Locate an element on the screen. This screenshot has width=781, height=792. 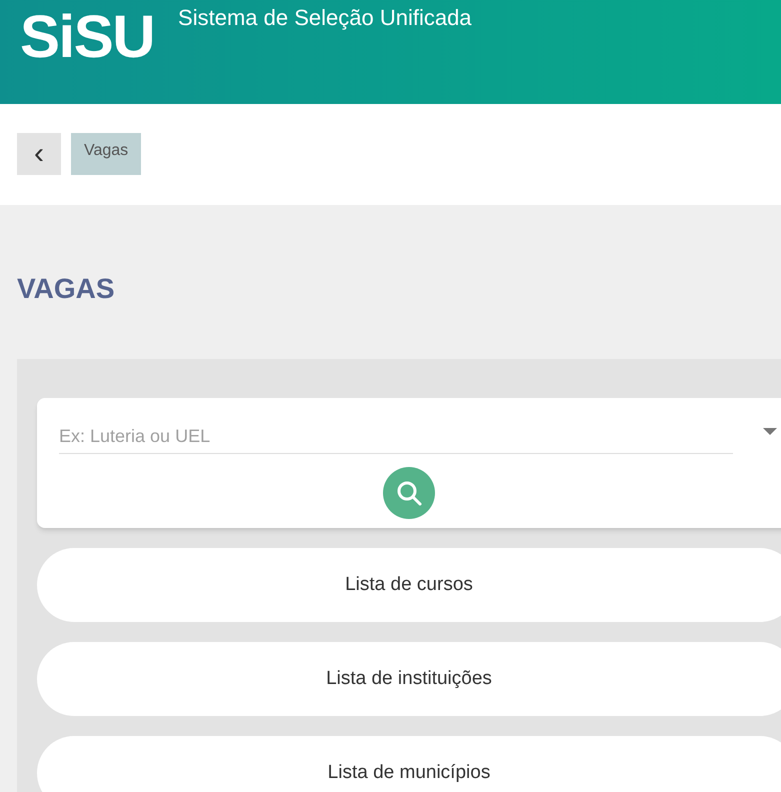
search-icon is located at coordinates (409, 493).